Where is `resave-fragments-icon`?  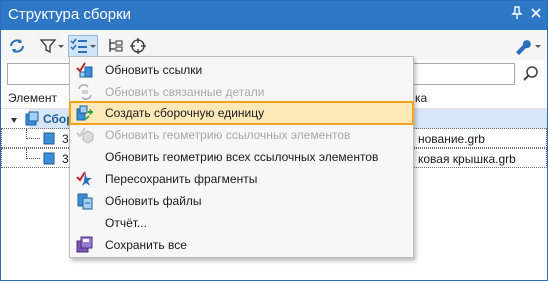 resave-fragments-icon is located at coordinates (85, 179).